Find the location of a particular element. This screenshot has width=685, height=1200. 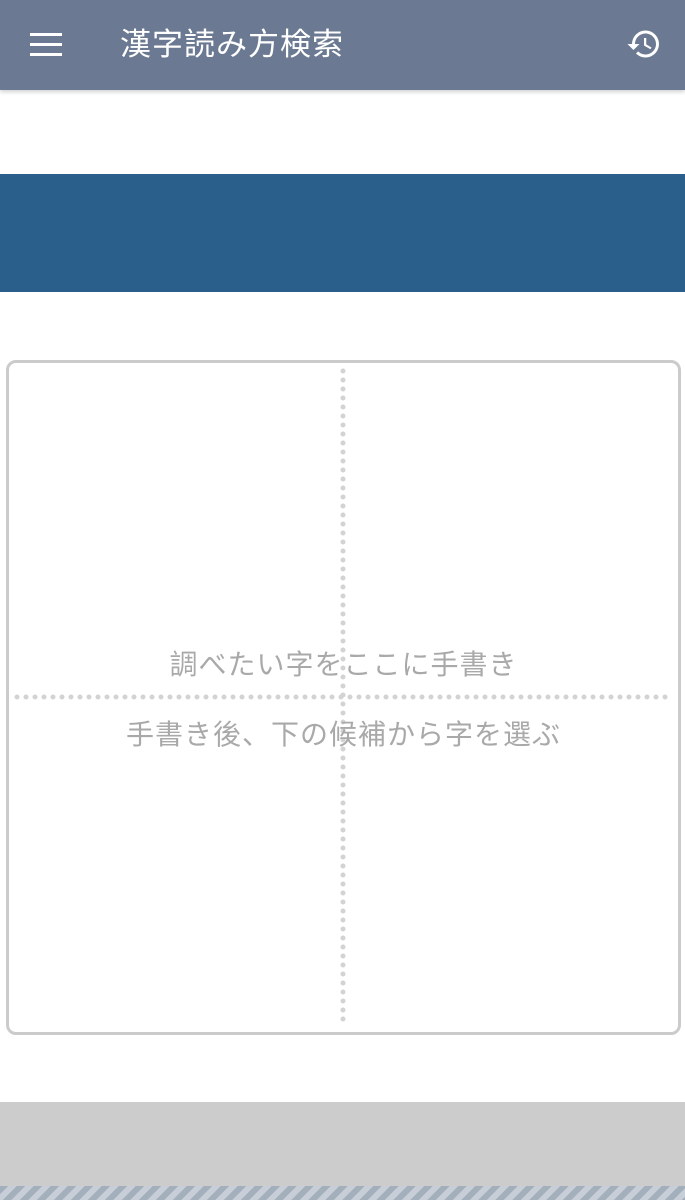

app-title: 漢字読み方検索 is located at coordinates (232, 45).